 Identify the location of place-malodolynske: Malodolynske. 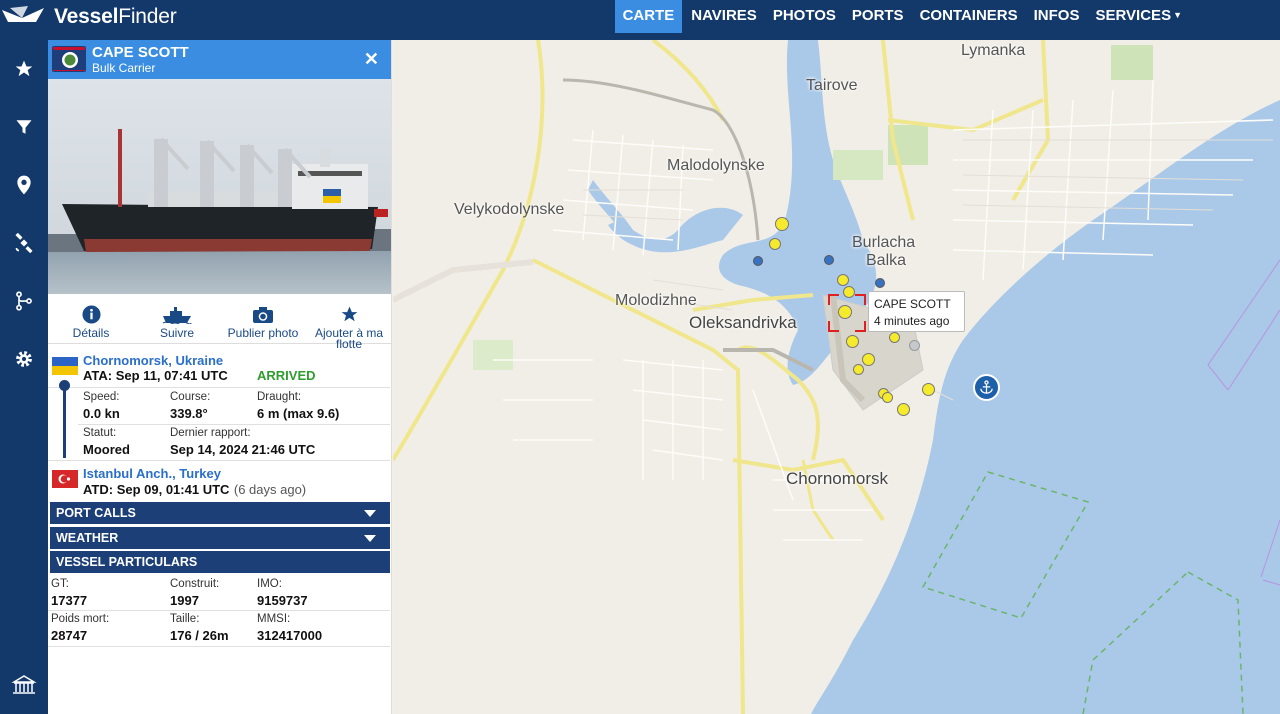
(716, 165).